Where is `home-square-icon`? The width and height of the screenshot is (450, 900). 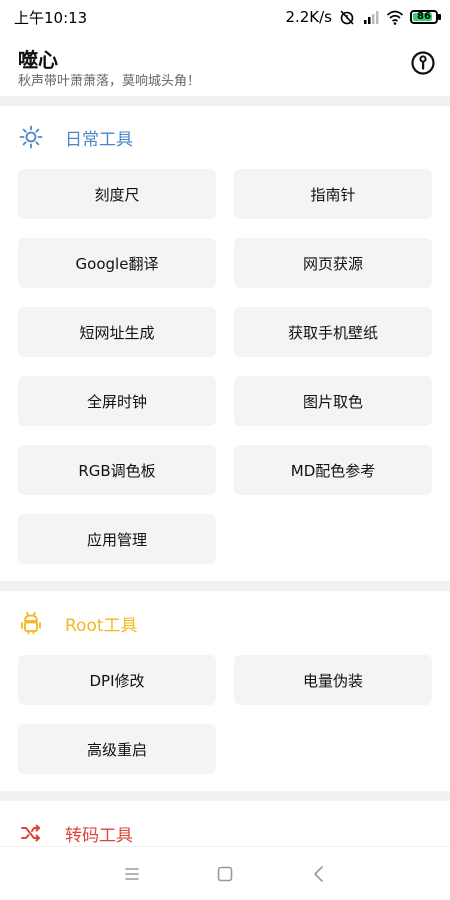
home-square-icon is located at coordinates (225, 874).